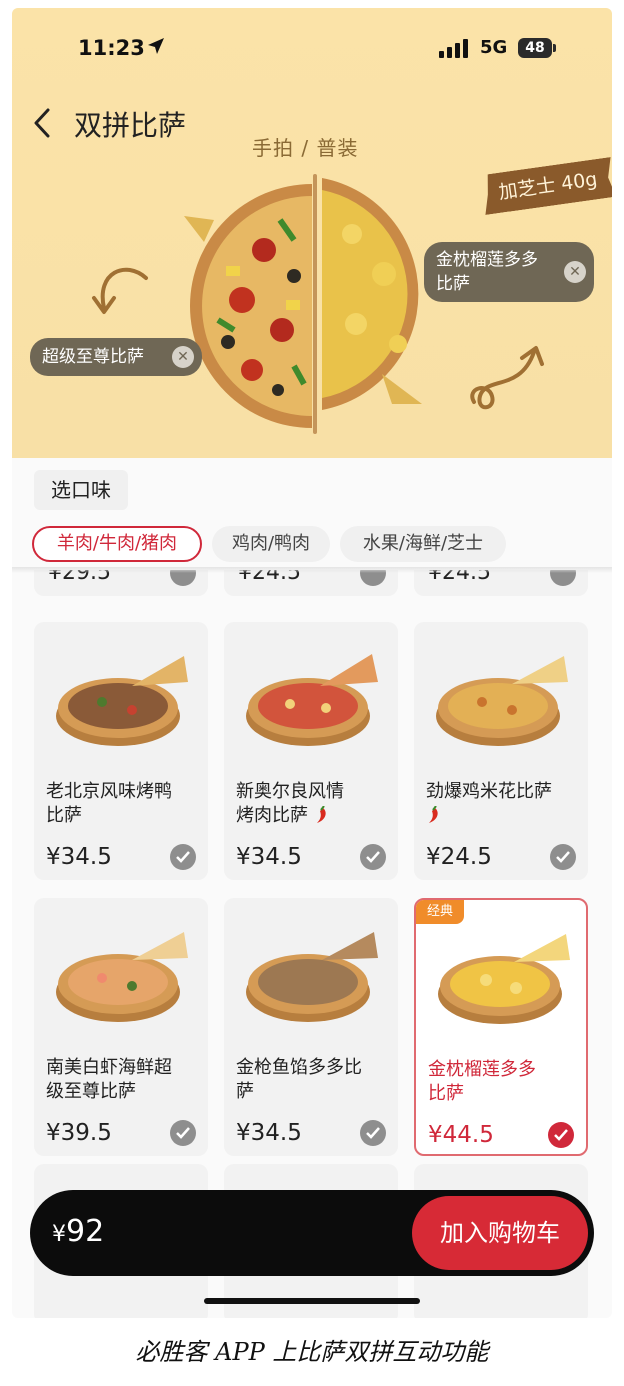 This screenshot has width=624, height=1386. What do you see at coordinates (120, 290) in the screenshot?
I see `curved-arrow-decoration` at bounding box center [120, 290].